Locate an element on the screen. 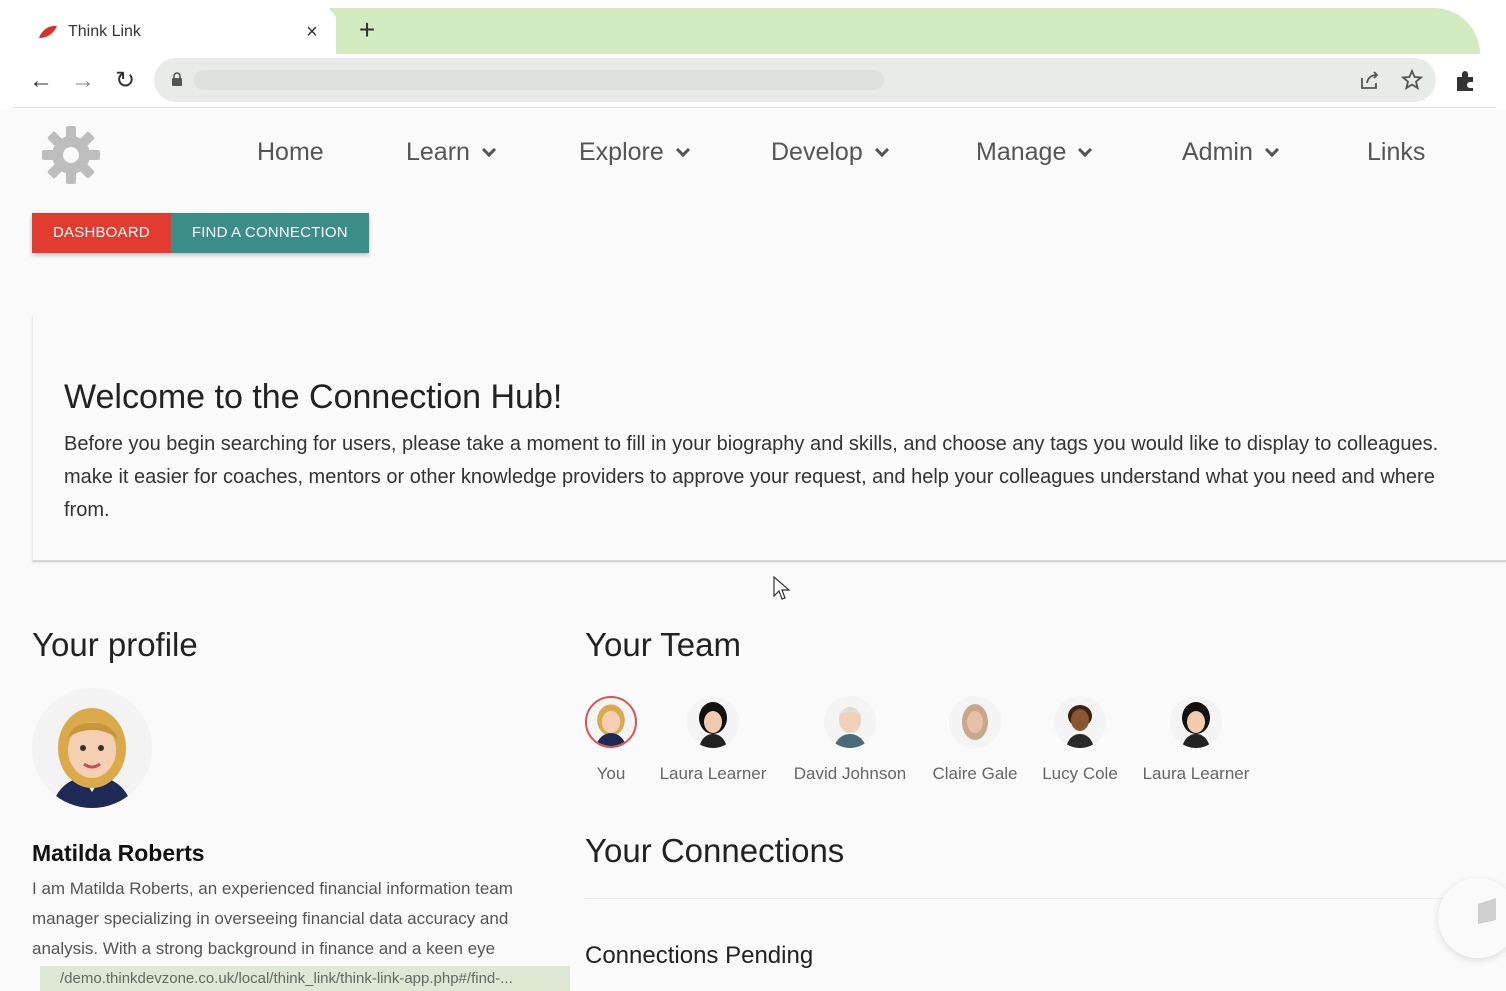 This screenshot has height=991, width=1506. nav-develop-label: Develop is located at coordinates (817, 152).